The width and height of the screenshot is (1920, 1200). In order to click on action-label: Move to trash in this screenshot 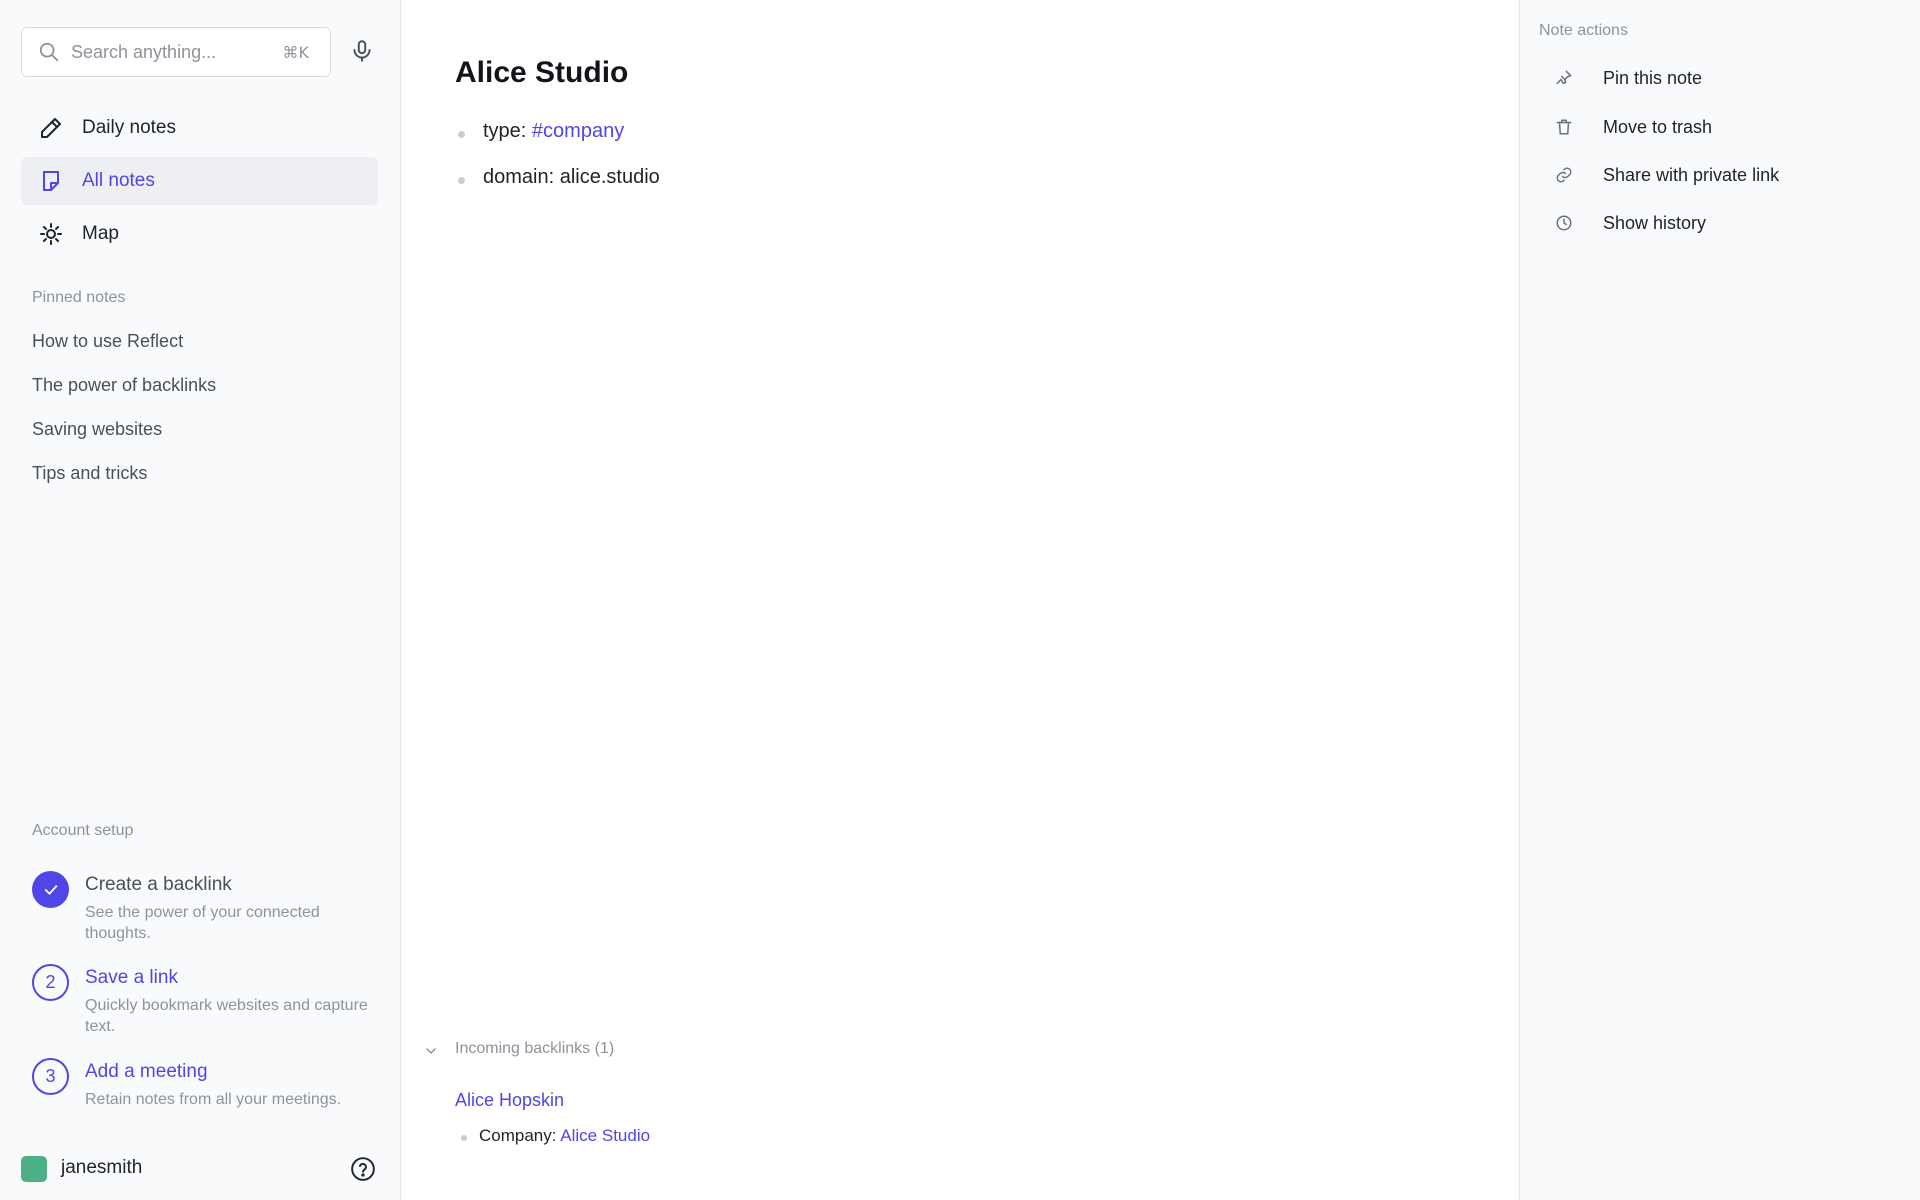, I will do `click(1658, 127)`.